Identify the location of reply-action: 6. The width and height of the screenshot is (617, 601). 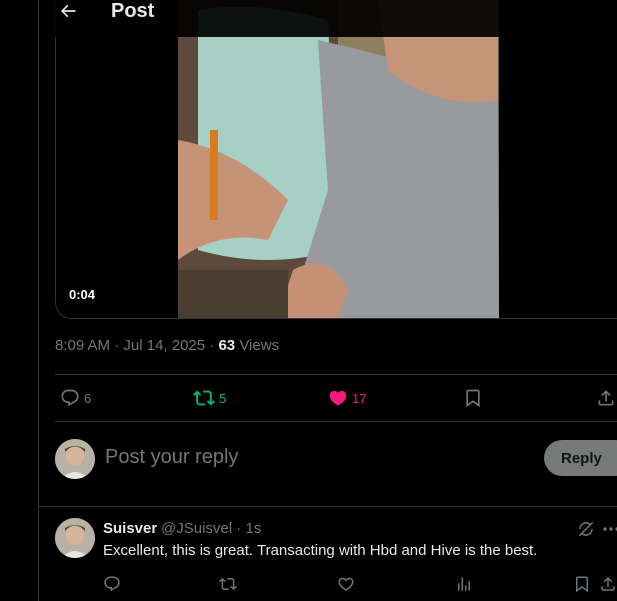
(75, 398).